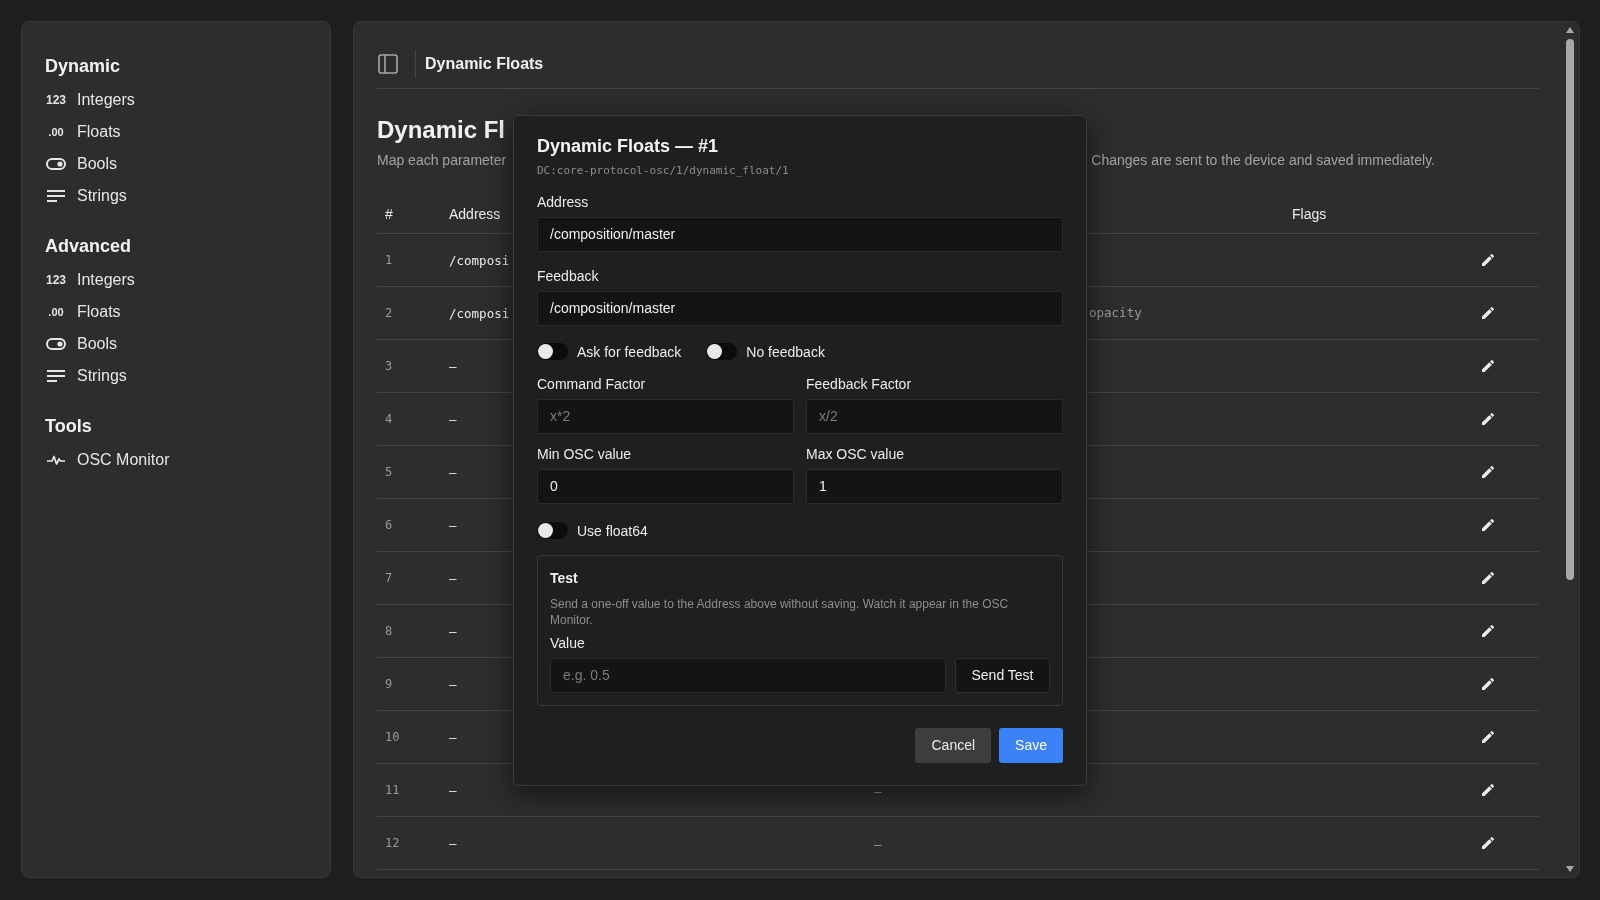 The image size is (1600, 900). What do you see at coordinates (68, 426) in the screenshot?
I see `section-heading: Tools` at bounding box center [68, 426].